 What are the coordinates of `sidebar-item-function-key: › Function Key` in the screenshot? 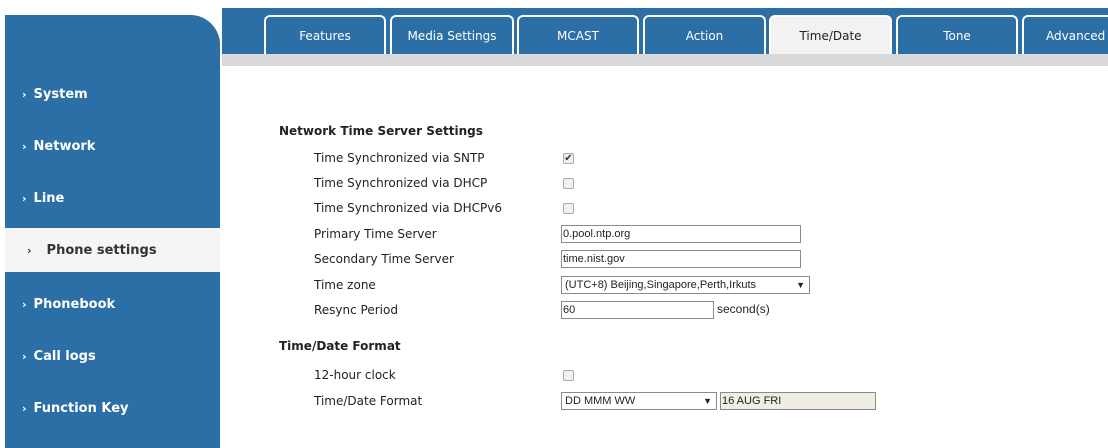 It's located at (107, 408).